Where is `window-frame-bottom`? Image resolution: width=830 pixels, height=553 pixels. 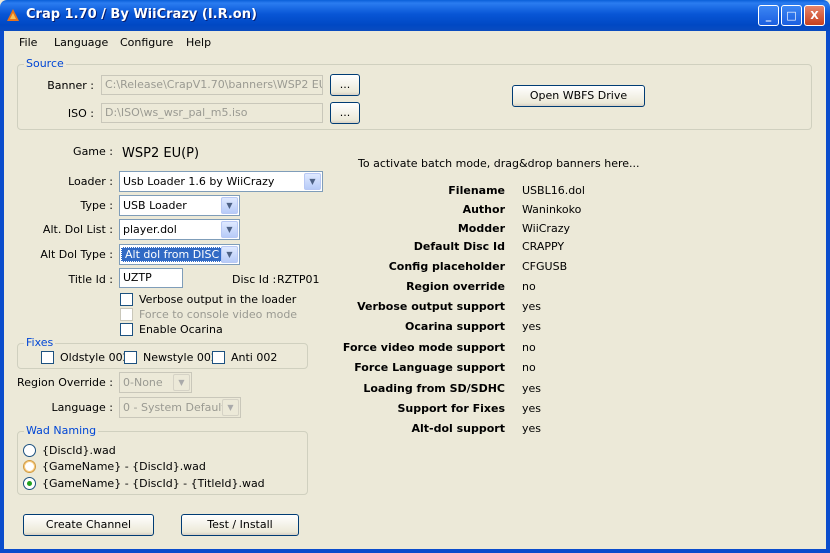 window-frame-bottom is located at coordinates (415, 551).